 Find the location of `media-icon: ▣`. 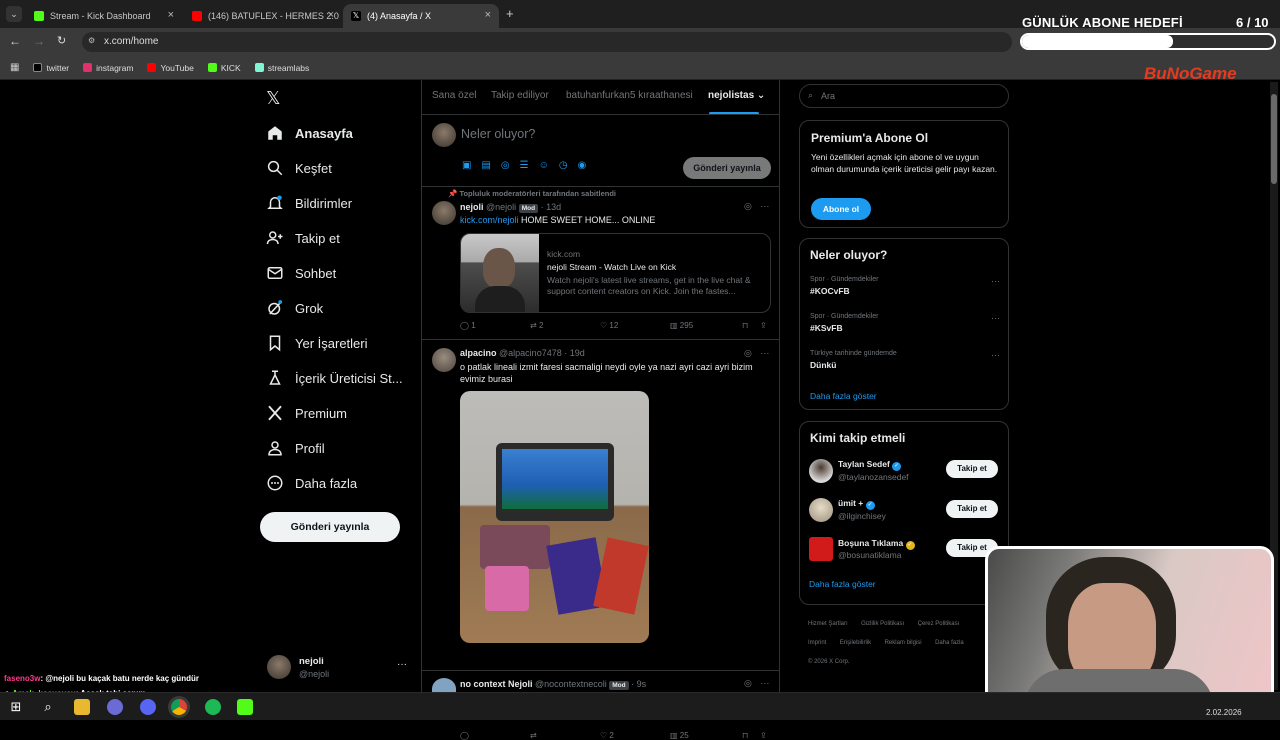

media-icon: ▣ is located at coordinates (466, 165).